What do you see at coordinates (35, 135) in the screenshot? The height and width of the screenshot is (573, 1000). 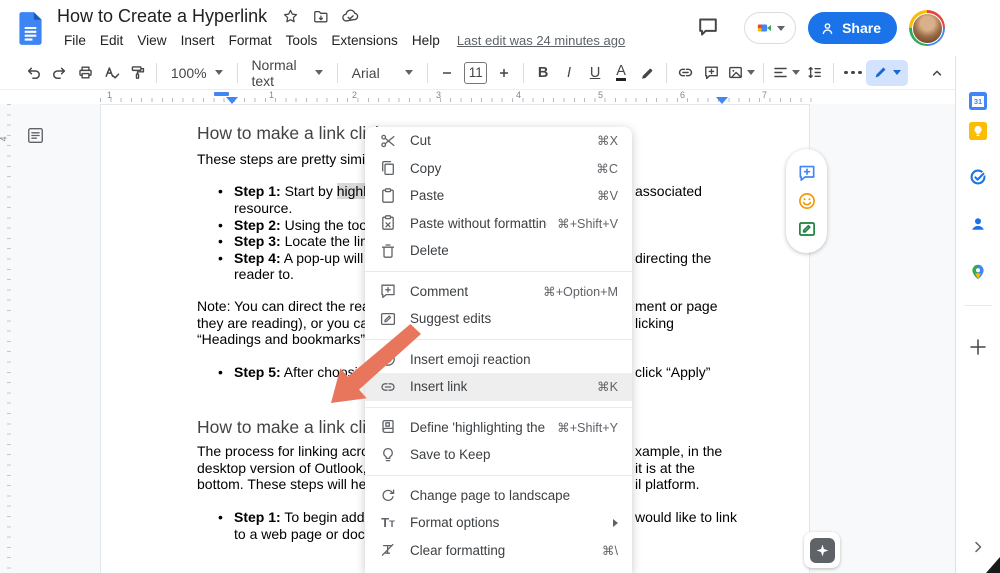 I see `show-outline-button` at bounding box center [35, 135].